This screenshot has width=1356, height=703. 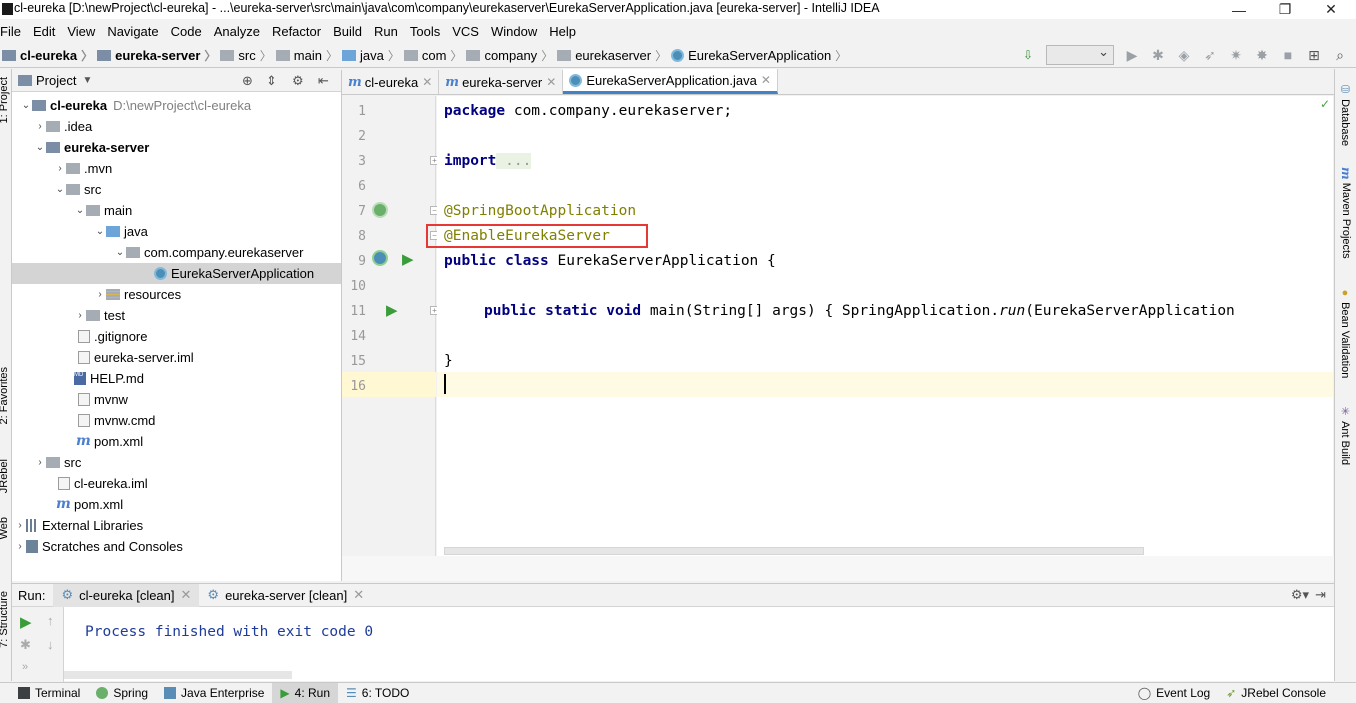 I want to click on run-gutter-icon: ▶, so click(x=408, y=259).